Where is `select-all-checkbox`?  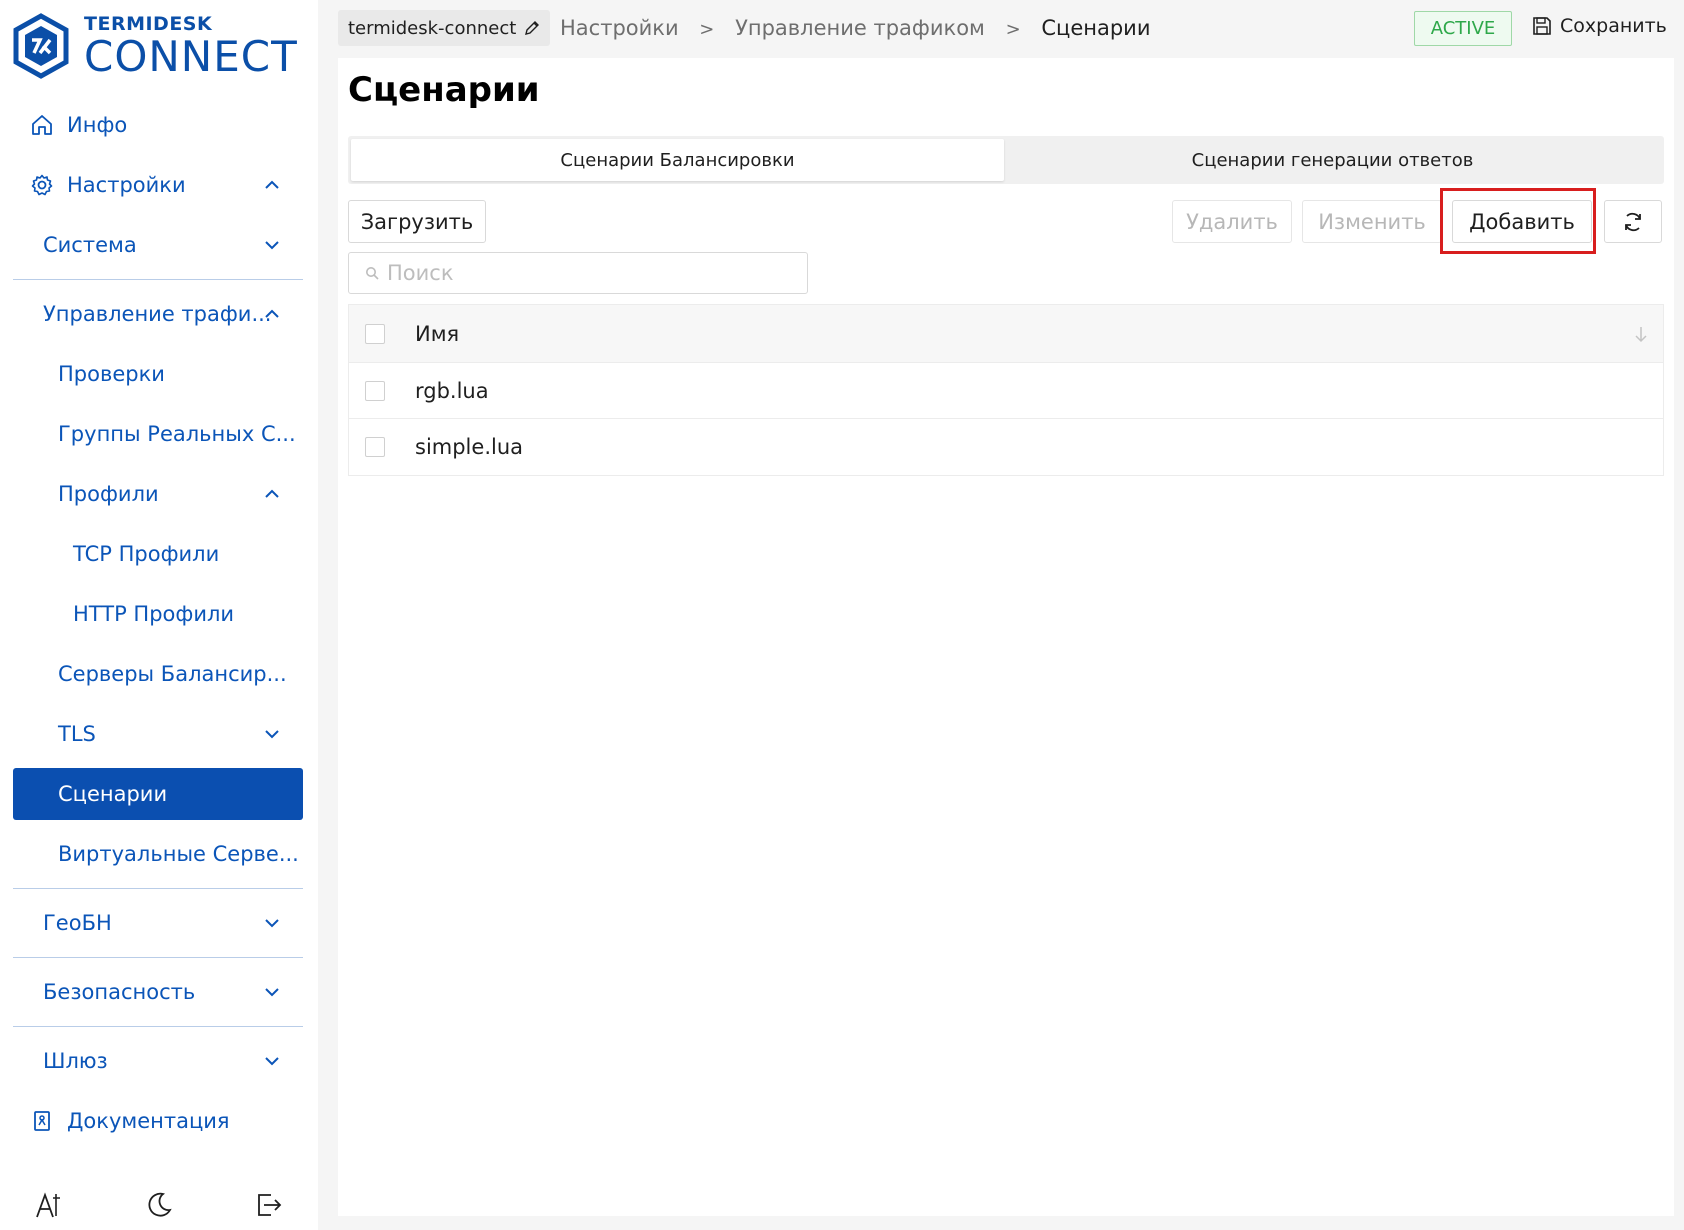 select-all-checkbox is located at coordinates (375, 333).